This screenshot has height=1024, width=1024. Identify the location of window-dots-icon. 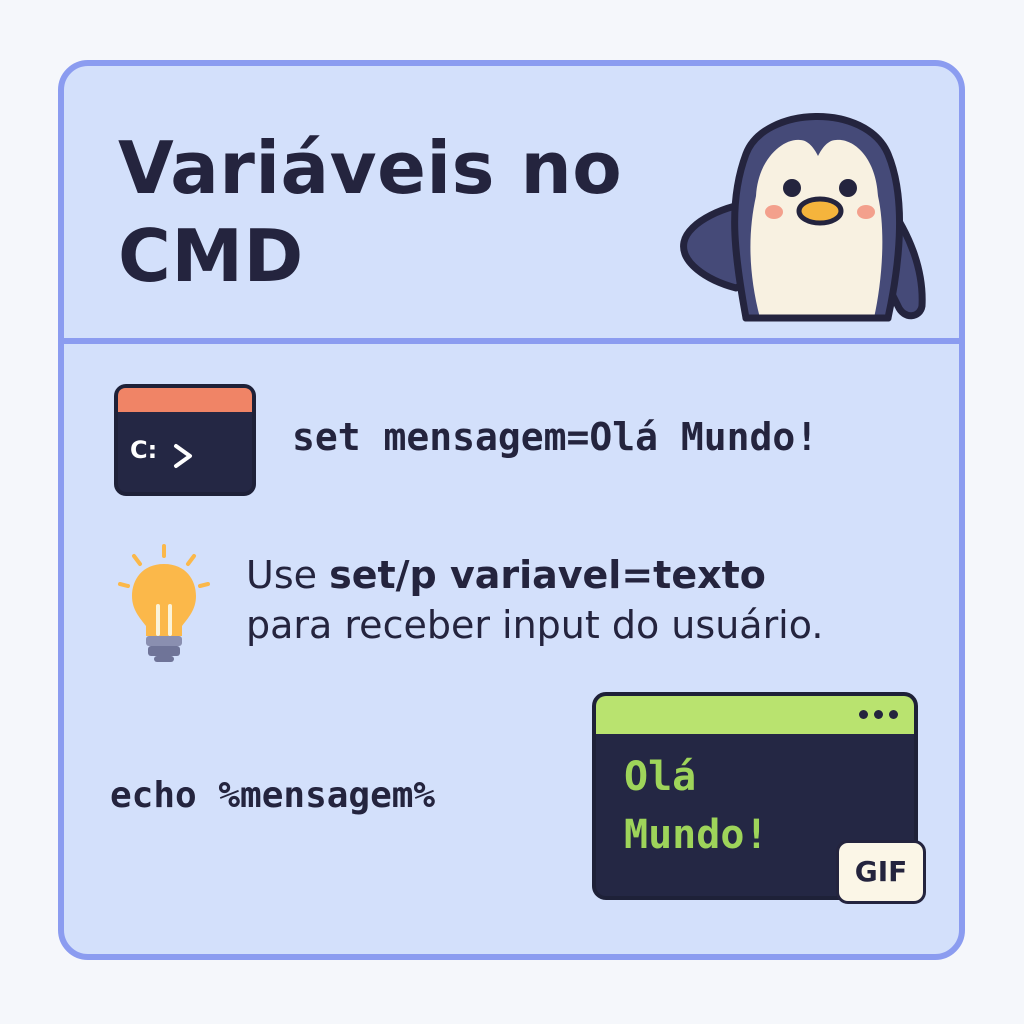
(875, 714).